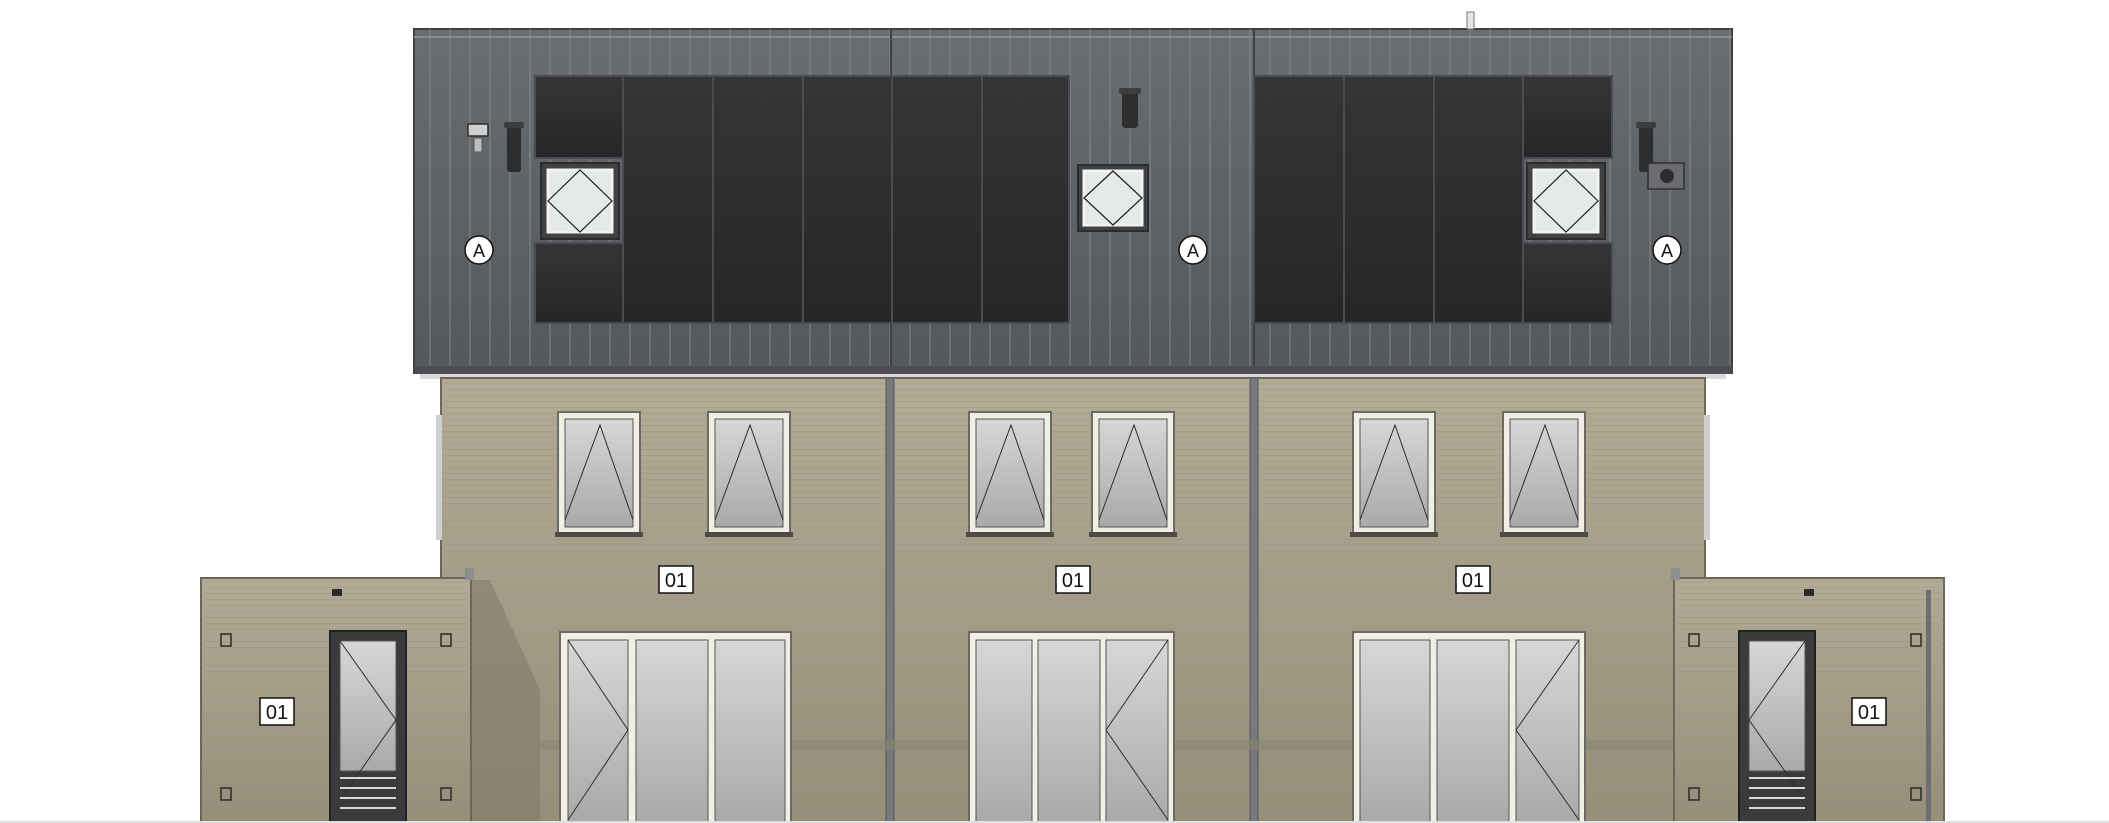  I want to click on facade-end-trim-right, so click(1707, 477).